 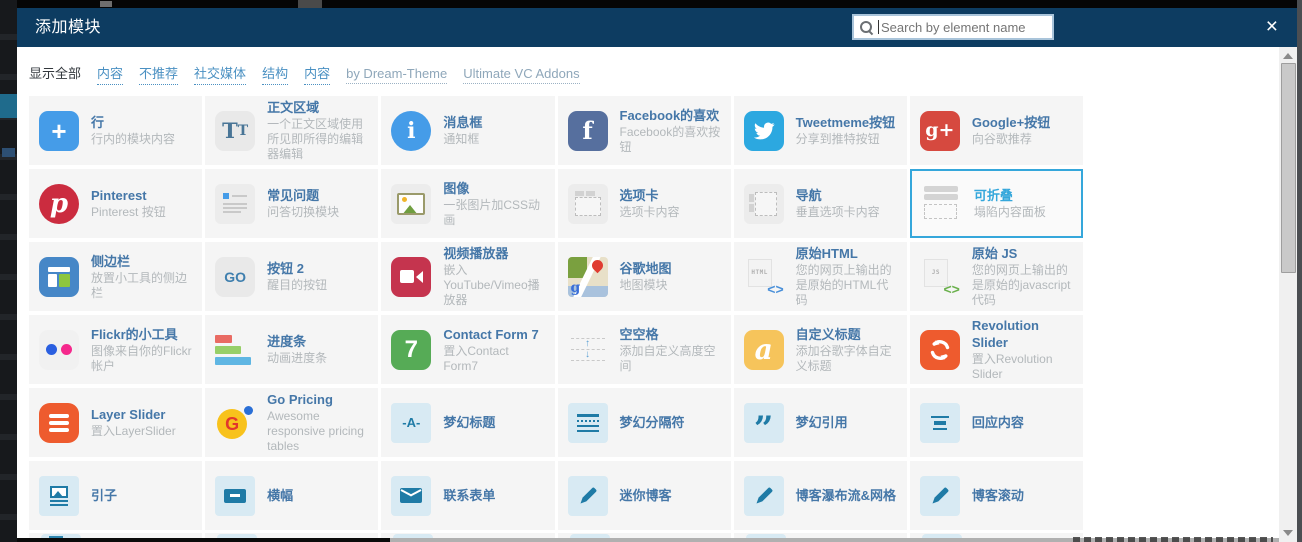 I want to click on clipped-background-text, so click(x=1173, y=539).